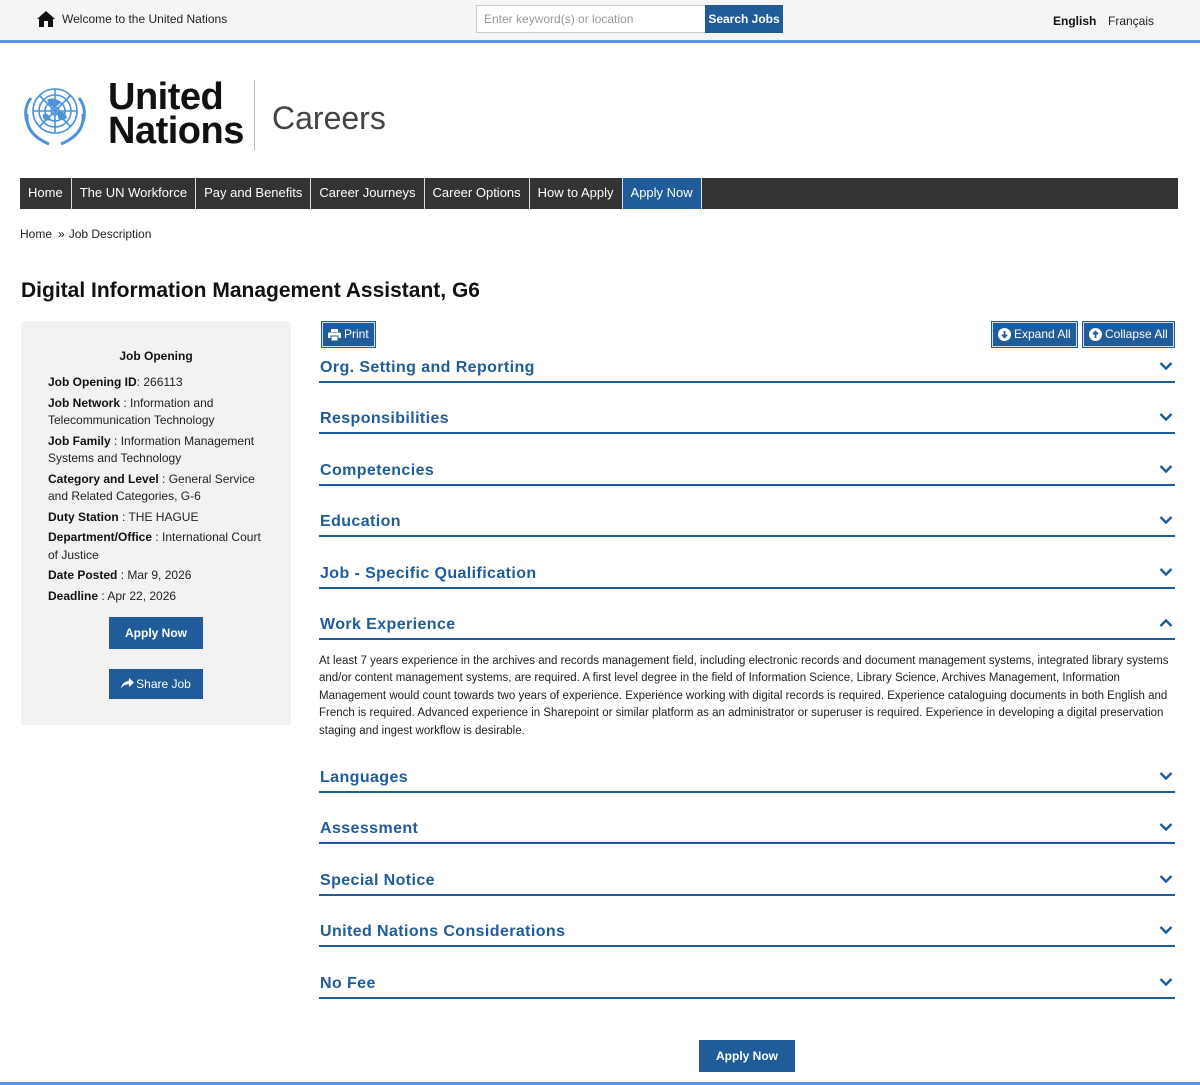  What do you see at coordinates (368, 193) in the screenshot?
I see `nav-career-journeys: Career Journeys` at bounding box center [368, 193].